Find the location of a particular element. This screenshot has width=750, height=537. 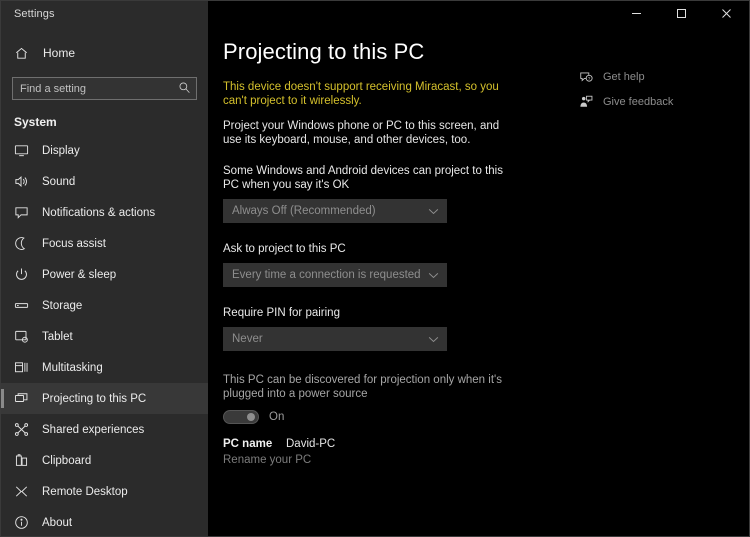

sidebar-item-notifications: Notifications & actions is located at coordinates (104, 212).